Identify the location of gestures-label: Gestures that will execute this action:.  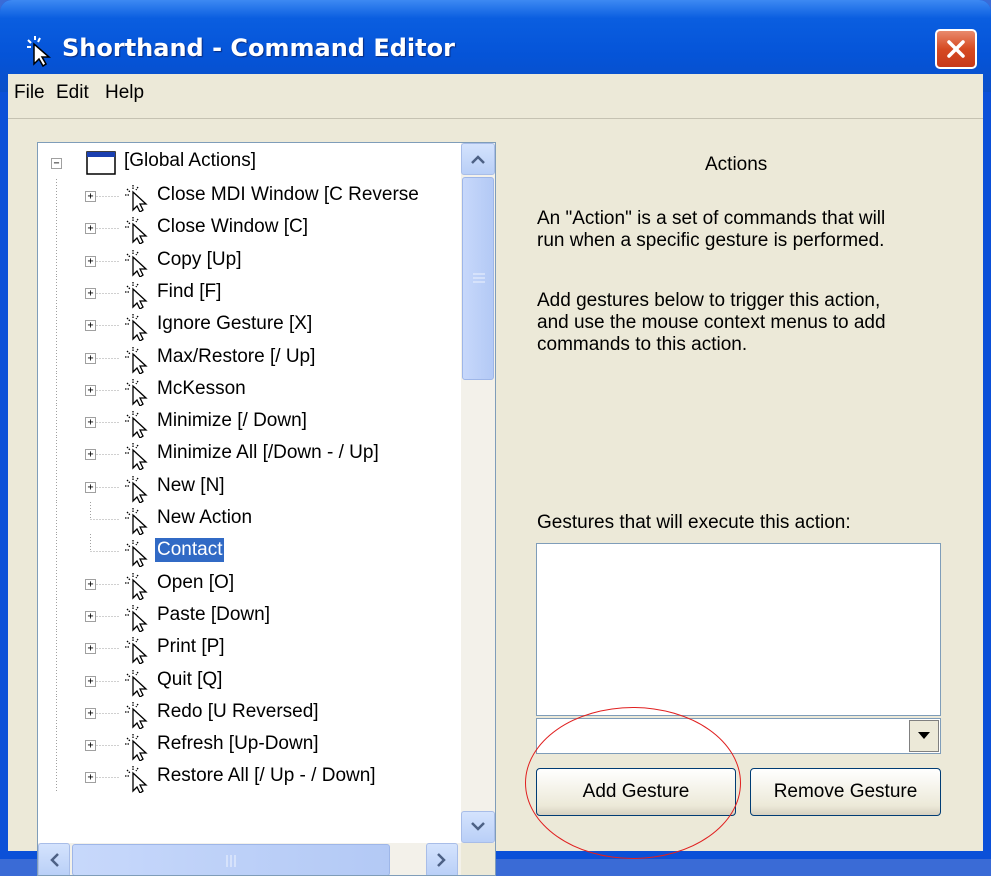
(694, 522).